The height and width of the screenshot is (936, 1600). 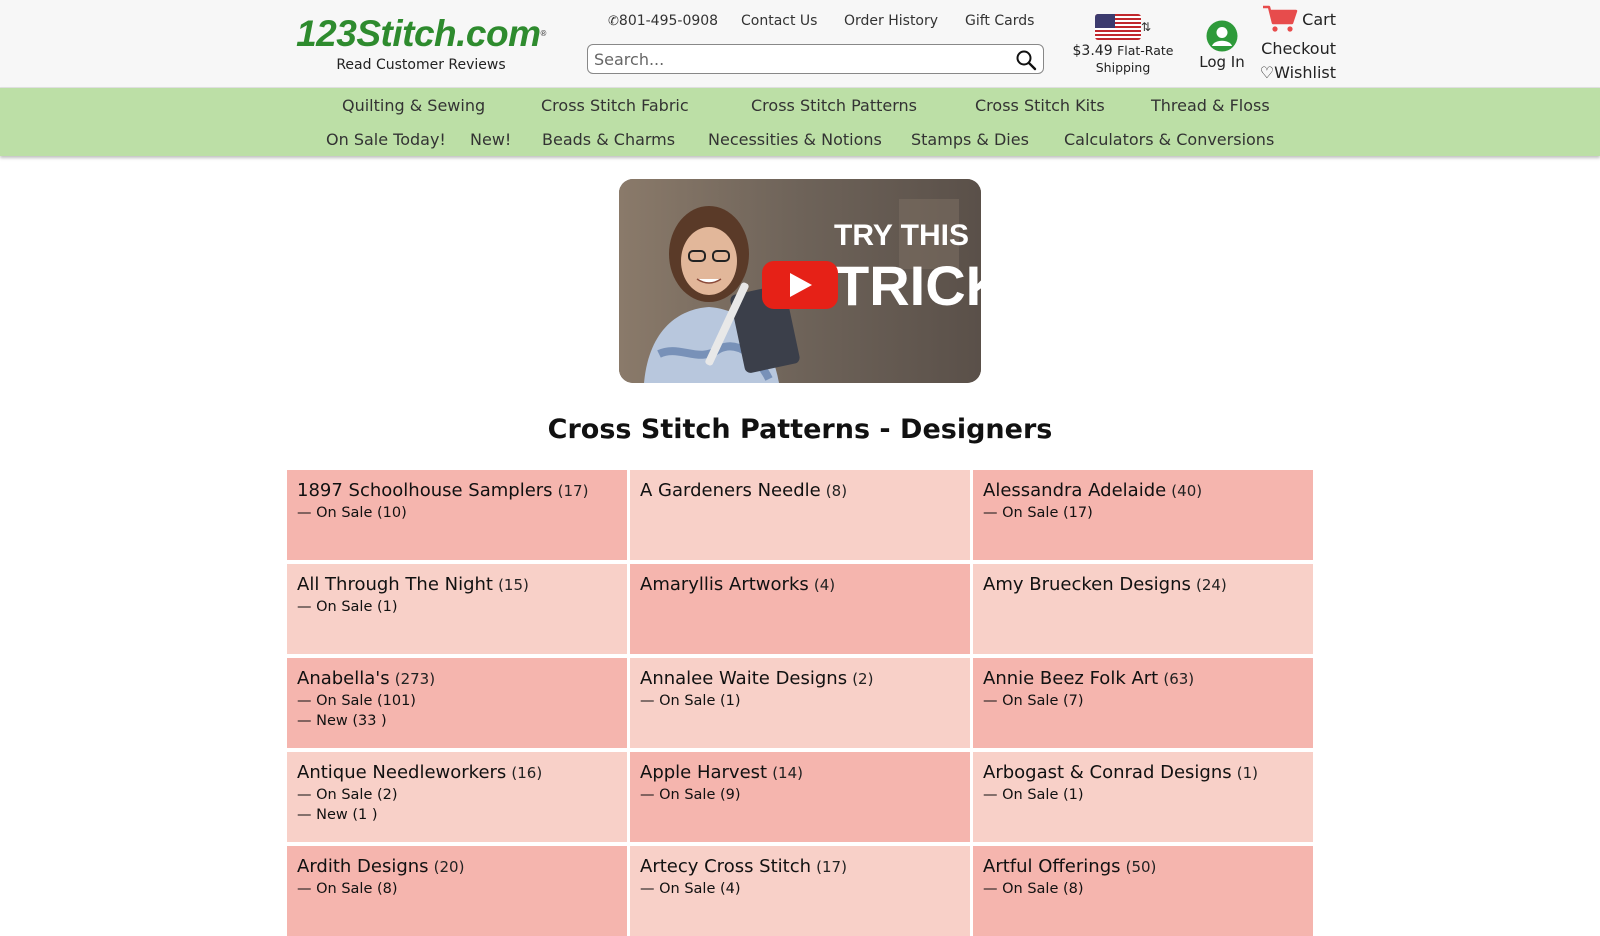 I want to click on designer-sub-link: — On Sale (2), so click(x=457, y=795).